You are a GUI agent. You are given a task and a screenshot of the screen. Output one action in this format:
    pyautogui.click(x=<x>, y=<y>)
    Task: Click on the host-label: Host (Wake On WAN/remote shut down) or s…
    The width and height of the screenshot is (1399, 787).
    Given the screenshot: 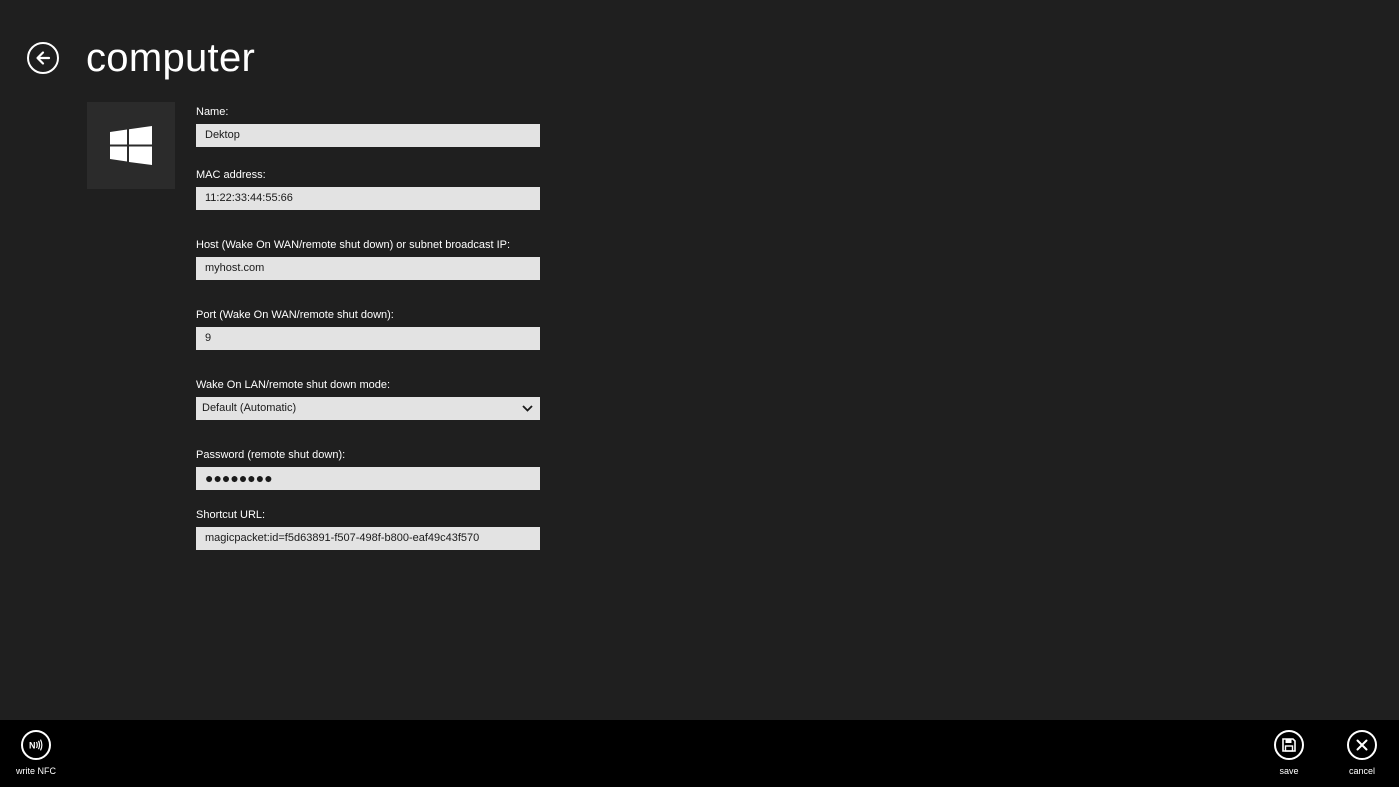 What is the action you would take?
    pyautogui.click(x=353, y=245)
    